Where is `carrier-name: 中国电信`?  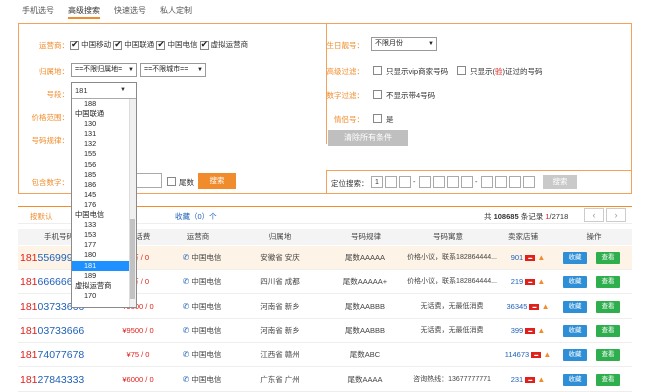
carrier-name: 中国电信 is located at coordinates (206, 282).